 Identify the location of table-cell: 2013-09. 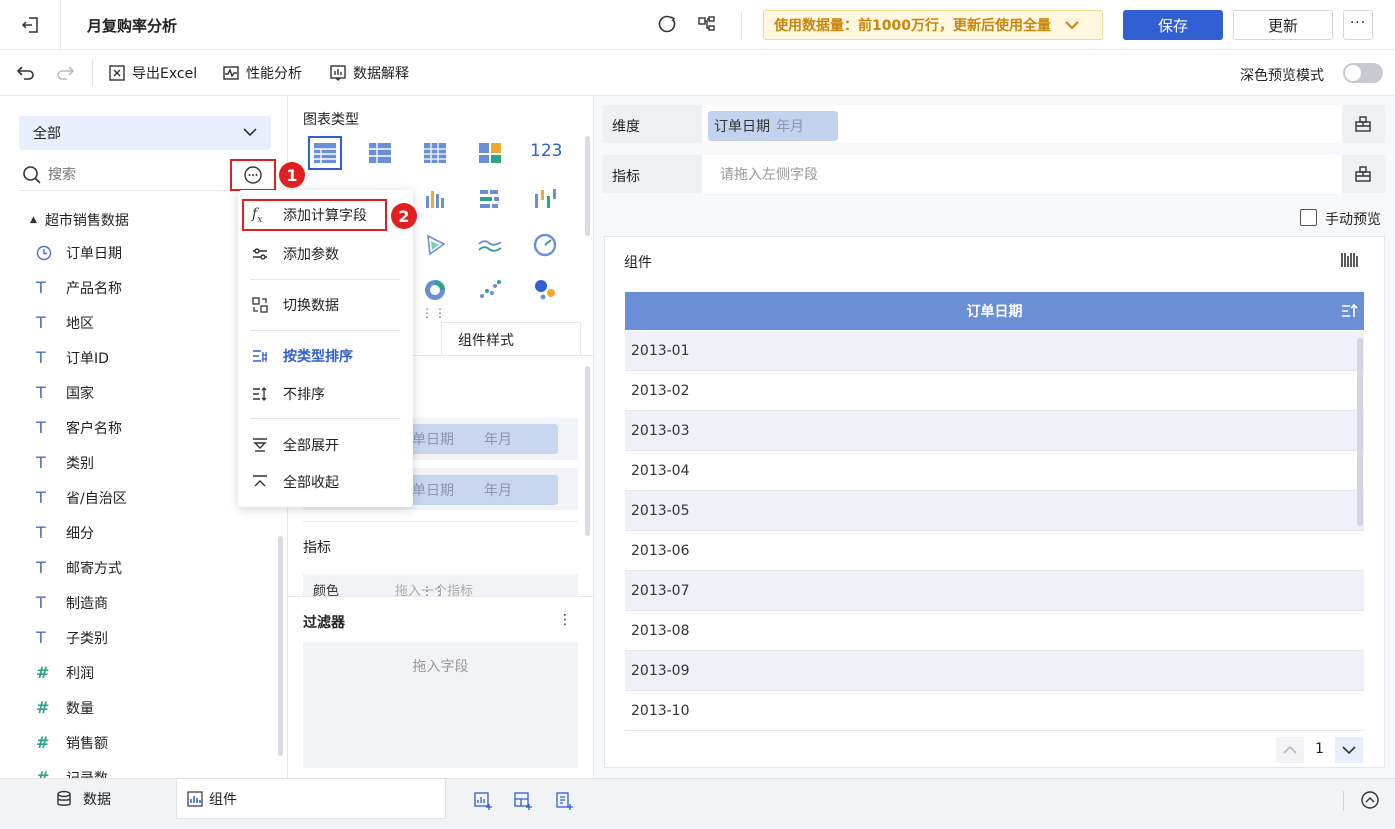
(660, 670).